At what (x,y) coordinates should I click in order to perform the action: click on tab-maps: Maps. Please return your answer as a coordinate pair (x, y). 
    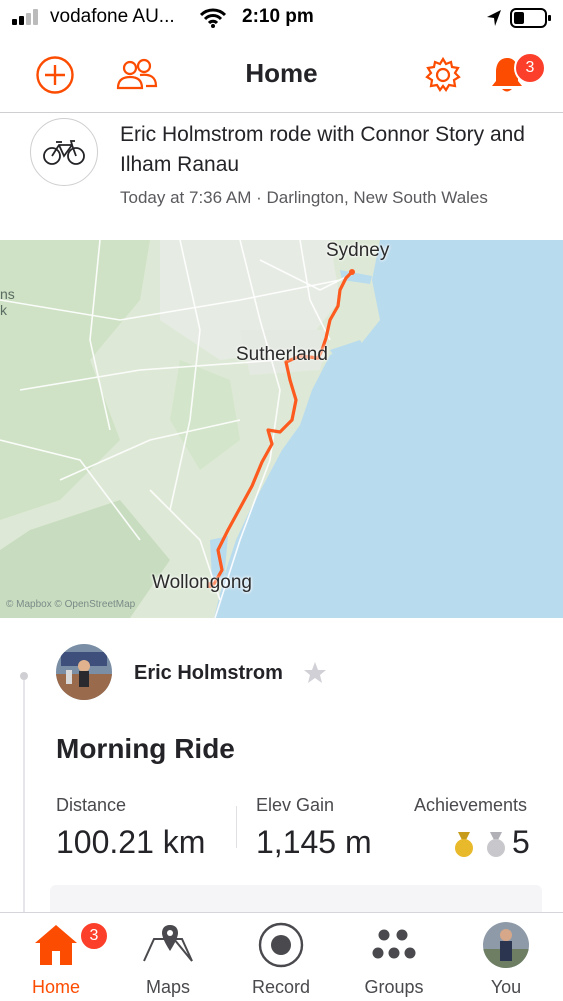
    Looking at the image, I should click on (168, 957).